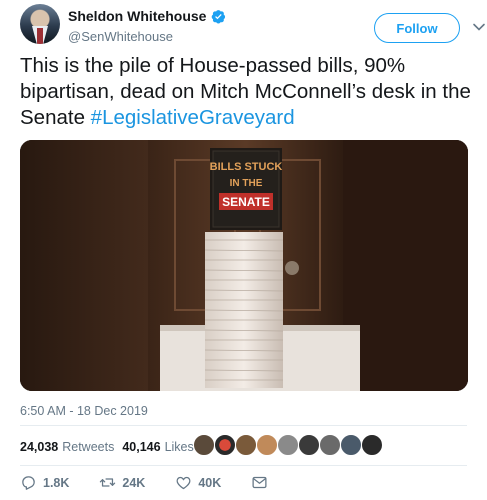 The height and width of the screenshot is (500, 487). I want to click on paper-stack, so click(244, 310).